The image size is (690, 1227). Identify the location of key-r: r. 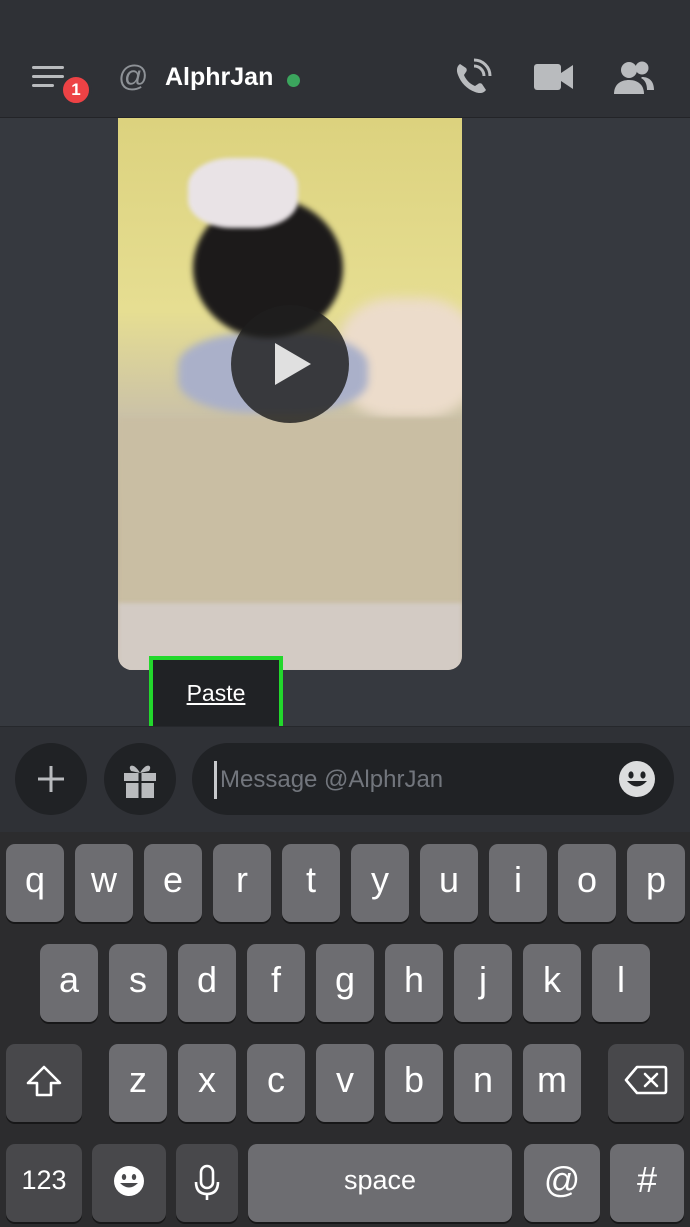
(242, 883).